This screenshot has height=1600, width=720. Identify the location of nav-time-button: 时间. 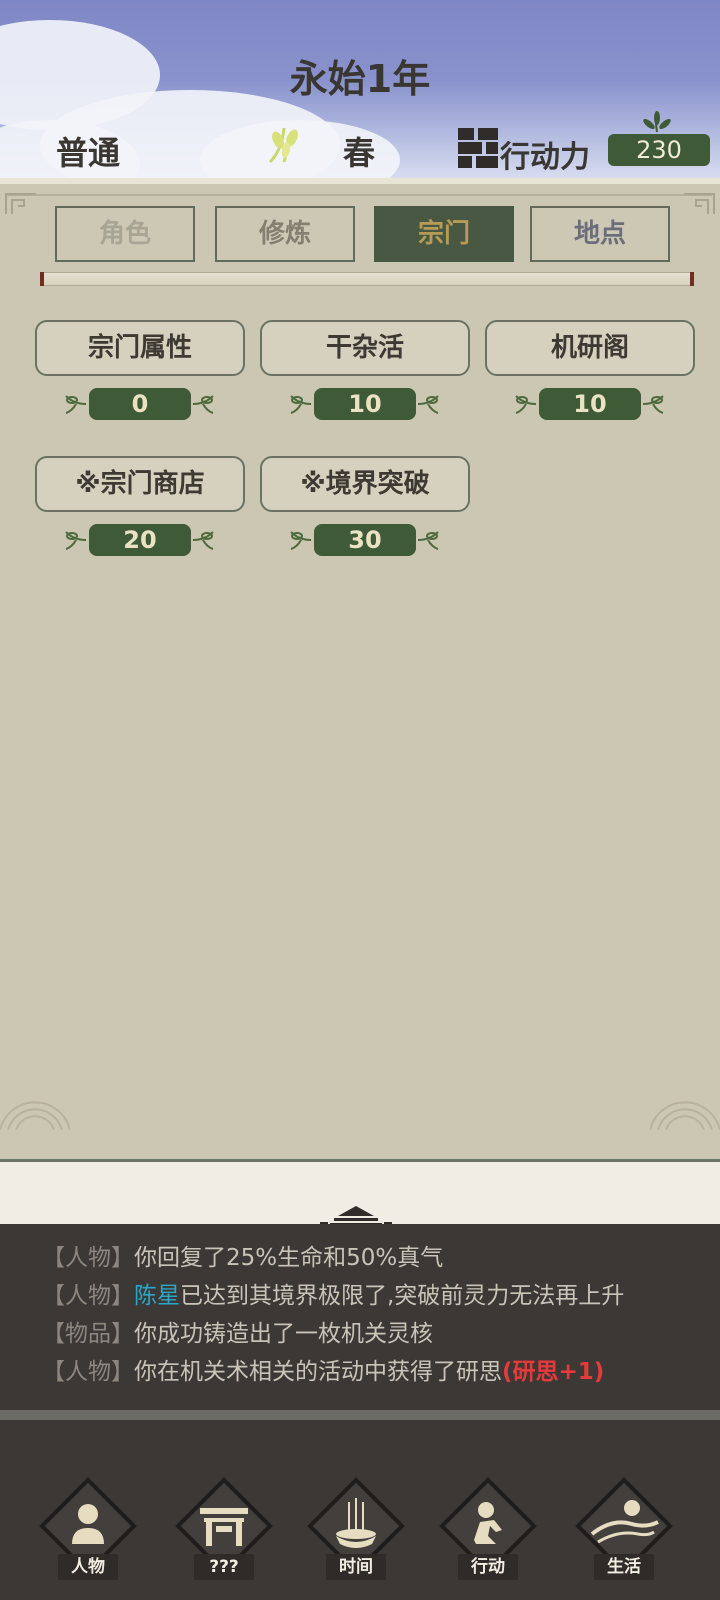
(356, 1529).